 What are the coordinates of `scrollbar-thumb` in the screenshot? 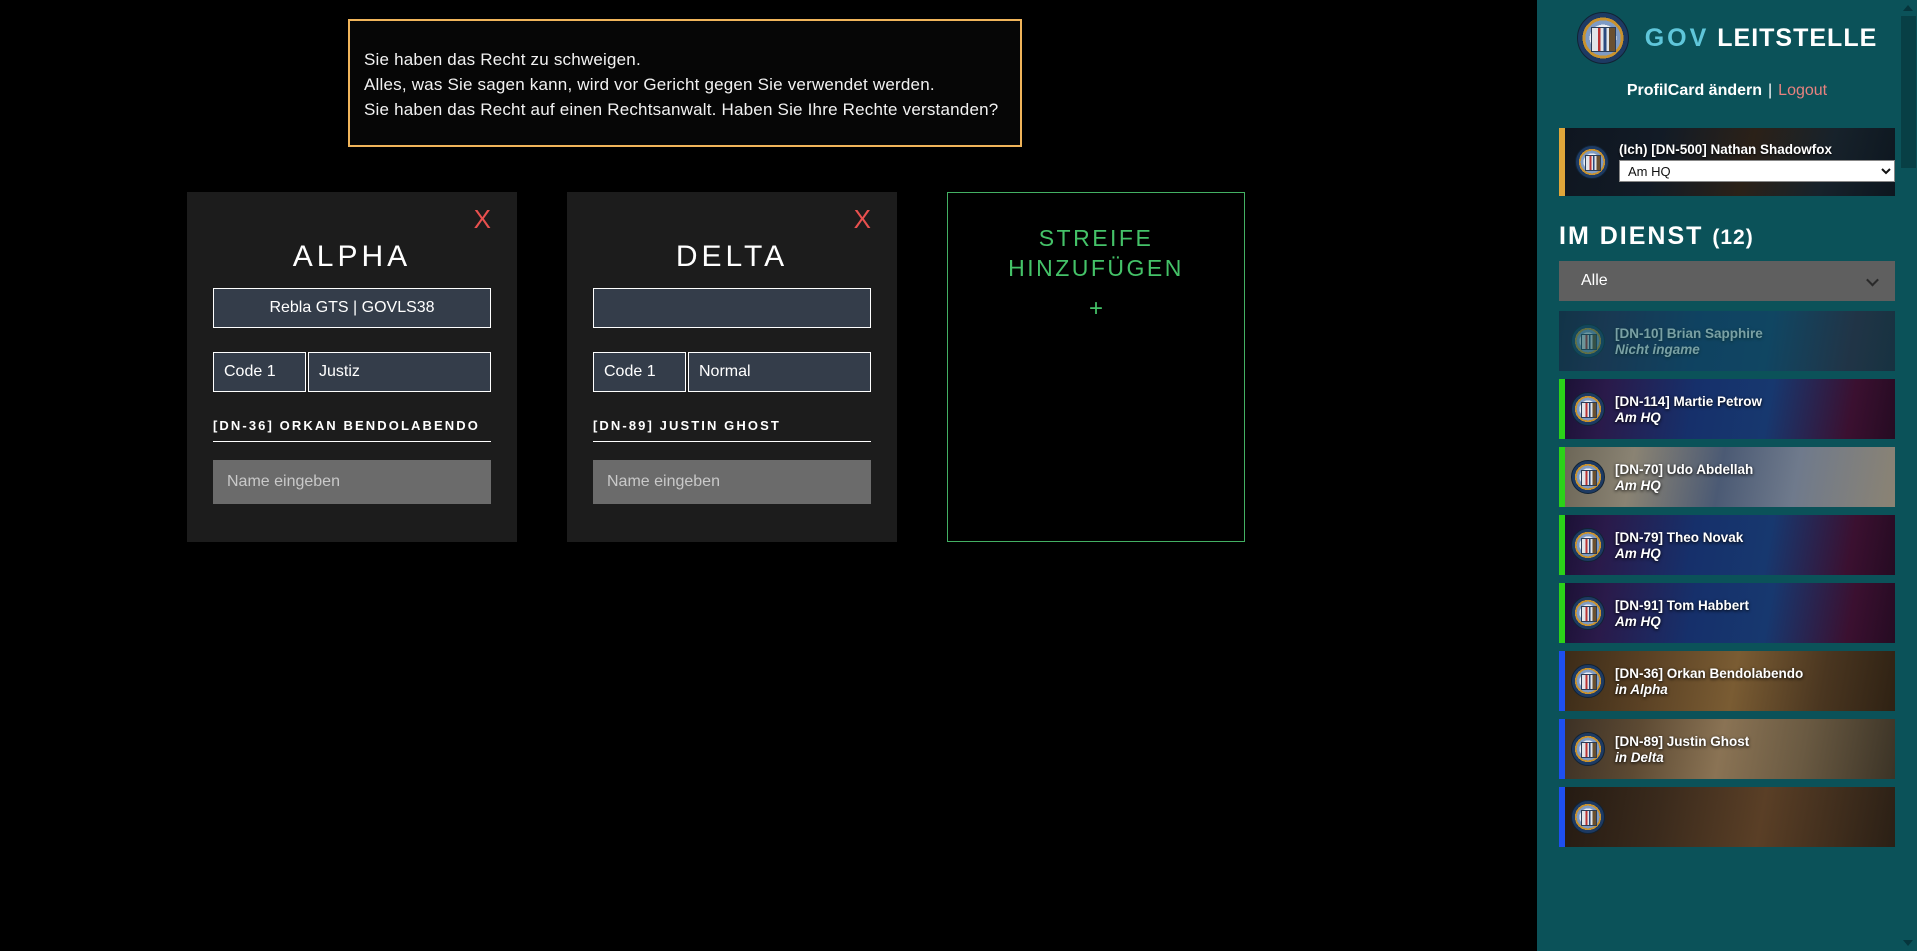 It's located at (1908, 92).